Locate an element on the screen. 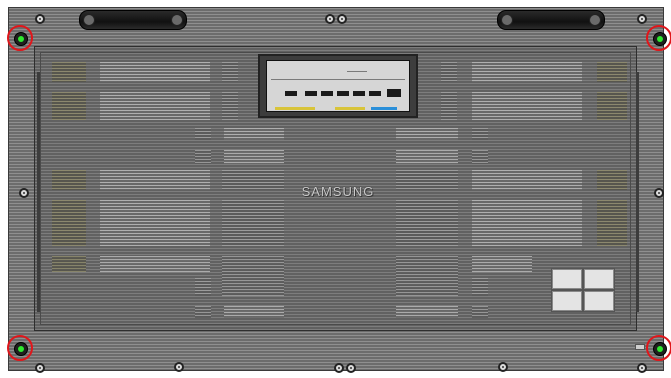  warning-tag is located at coordinates (640, 347).